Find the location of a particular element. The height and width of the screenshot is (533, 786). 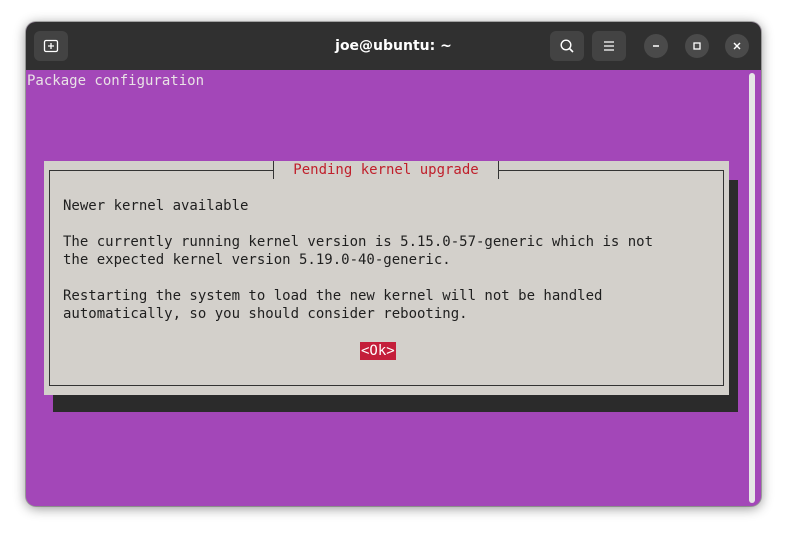

minimize-icon is located at coordinates (656, 46).